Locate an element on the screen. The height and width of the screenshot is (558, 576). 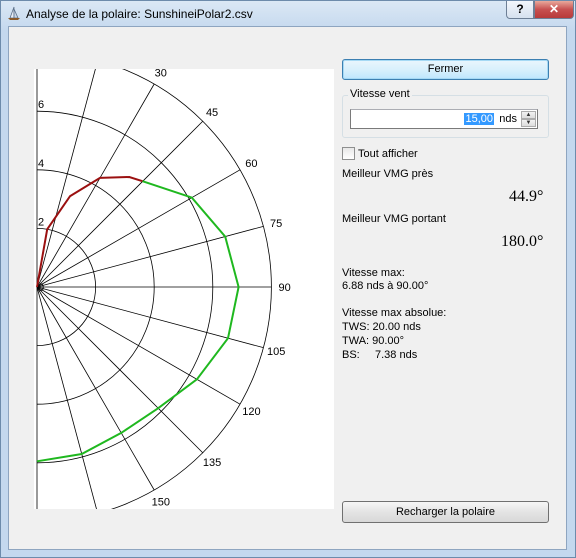
vmg-downwind-value: 180.0° is located at coordinates (522, 241).